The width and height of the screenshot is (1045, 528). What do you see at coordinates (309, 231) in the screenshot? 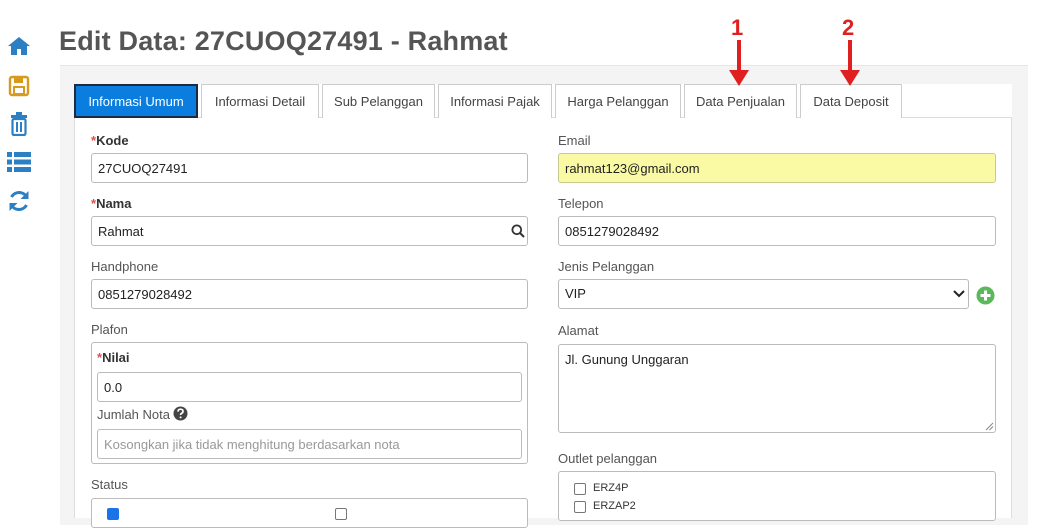
I see `nama-input` at bounding box center [309, 231].